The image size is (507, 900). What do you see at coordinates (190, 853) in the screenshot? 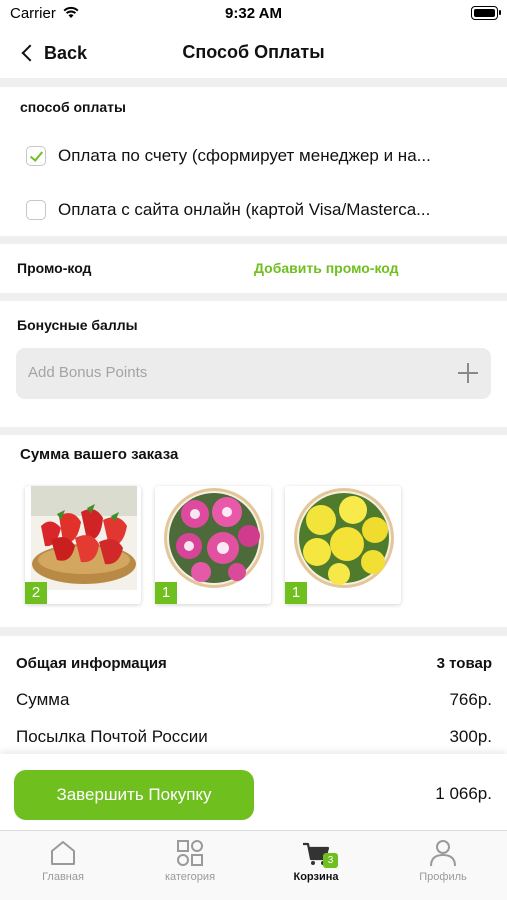
I see `category-icon` at bounding box center [190, 853].